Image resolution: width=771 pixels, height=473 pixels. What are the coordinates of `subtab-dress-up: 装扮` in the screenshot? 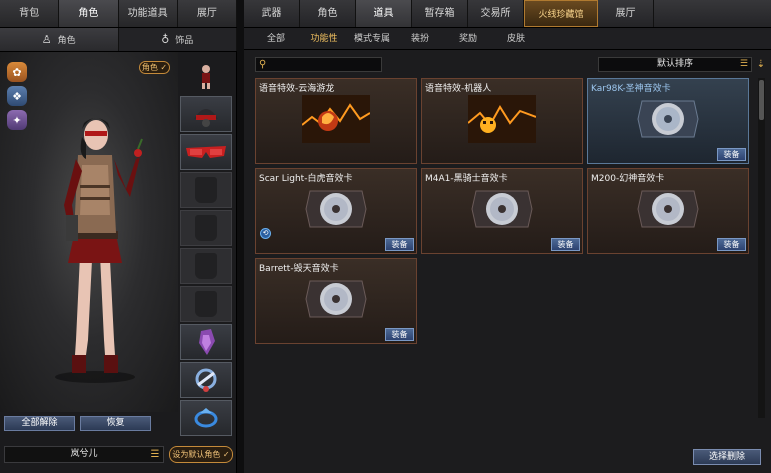 It's located at (420, 39).